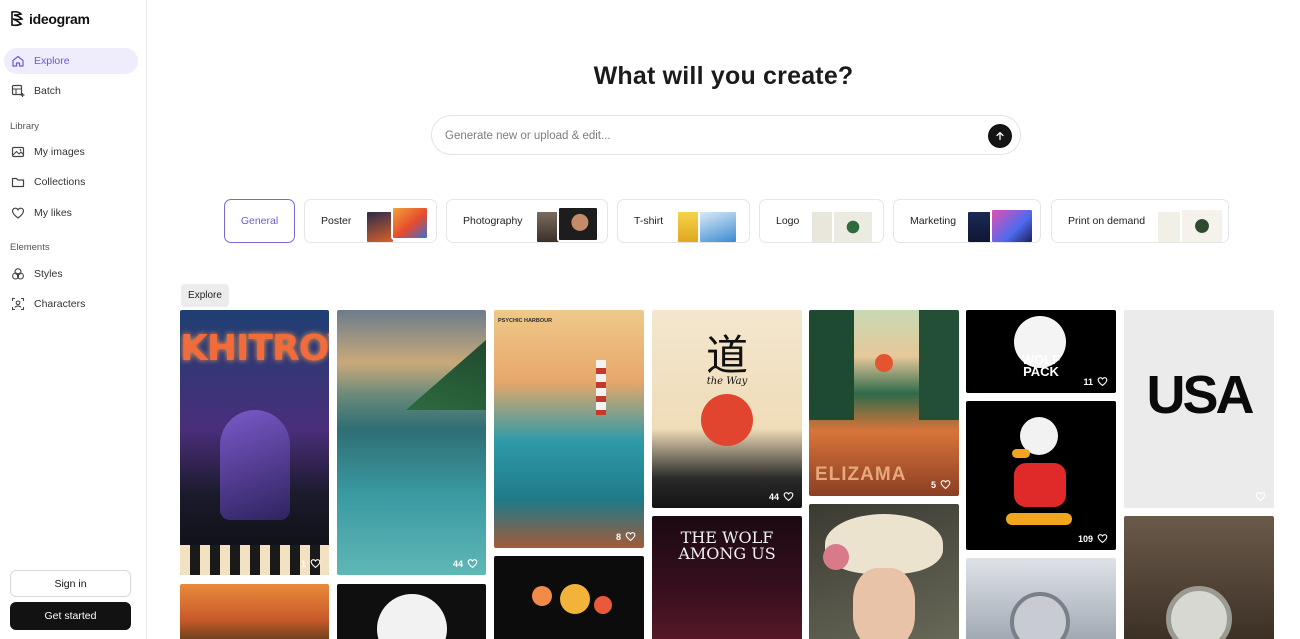  What do you see at coordinates (59, 19) in the screenshot?
I see `logo-text: ideogram` at bounding box center [59, 19].